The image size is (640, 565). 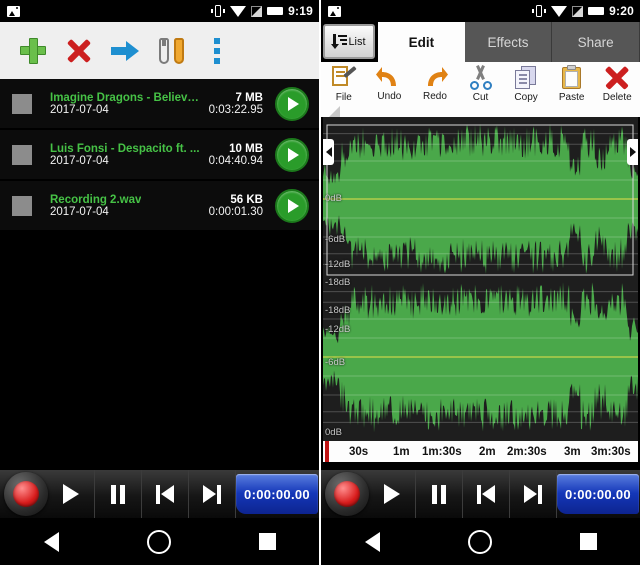 What do you see at coordinates (339, 41) in the screenshot?
I see `sort-list-icon` at bounding box center [339, 41].